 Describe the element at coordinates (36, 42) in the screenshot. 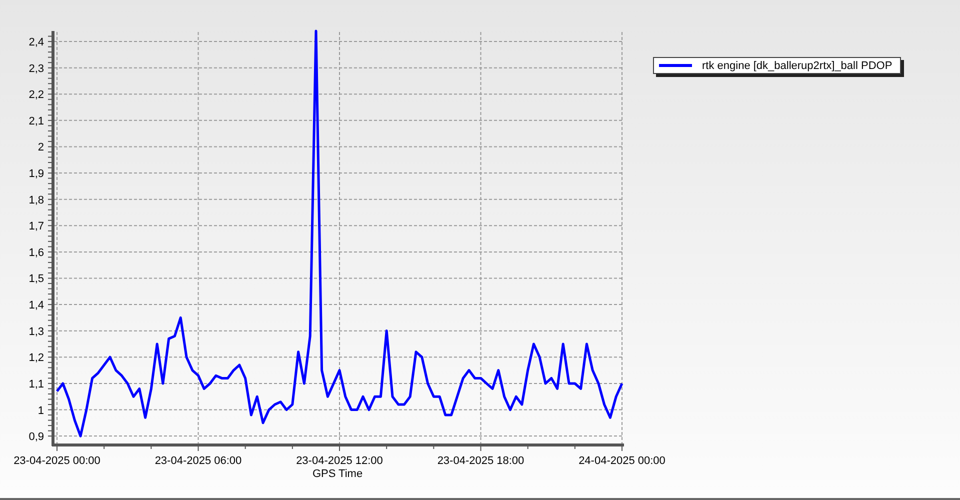

I see `y-tick-label: 2,4` at that location.